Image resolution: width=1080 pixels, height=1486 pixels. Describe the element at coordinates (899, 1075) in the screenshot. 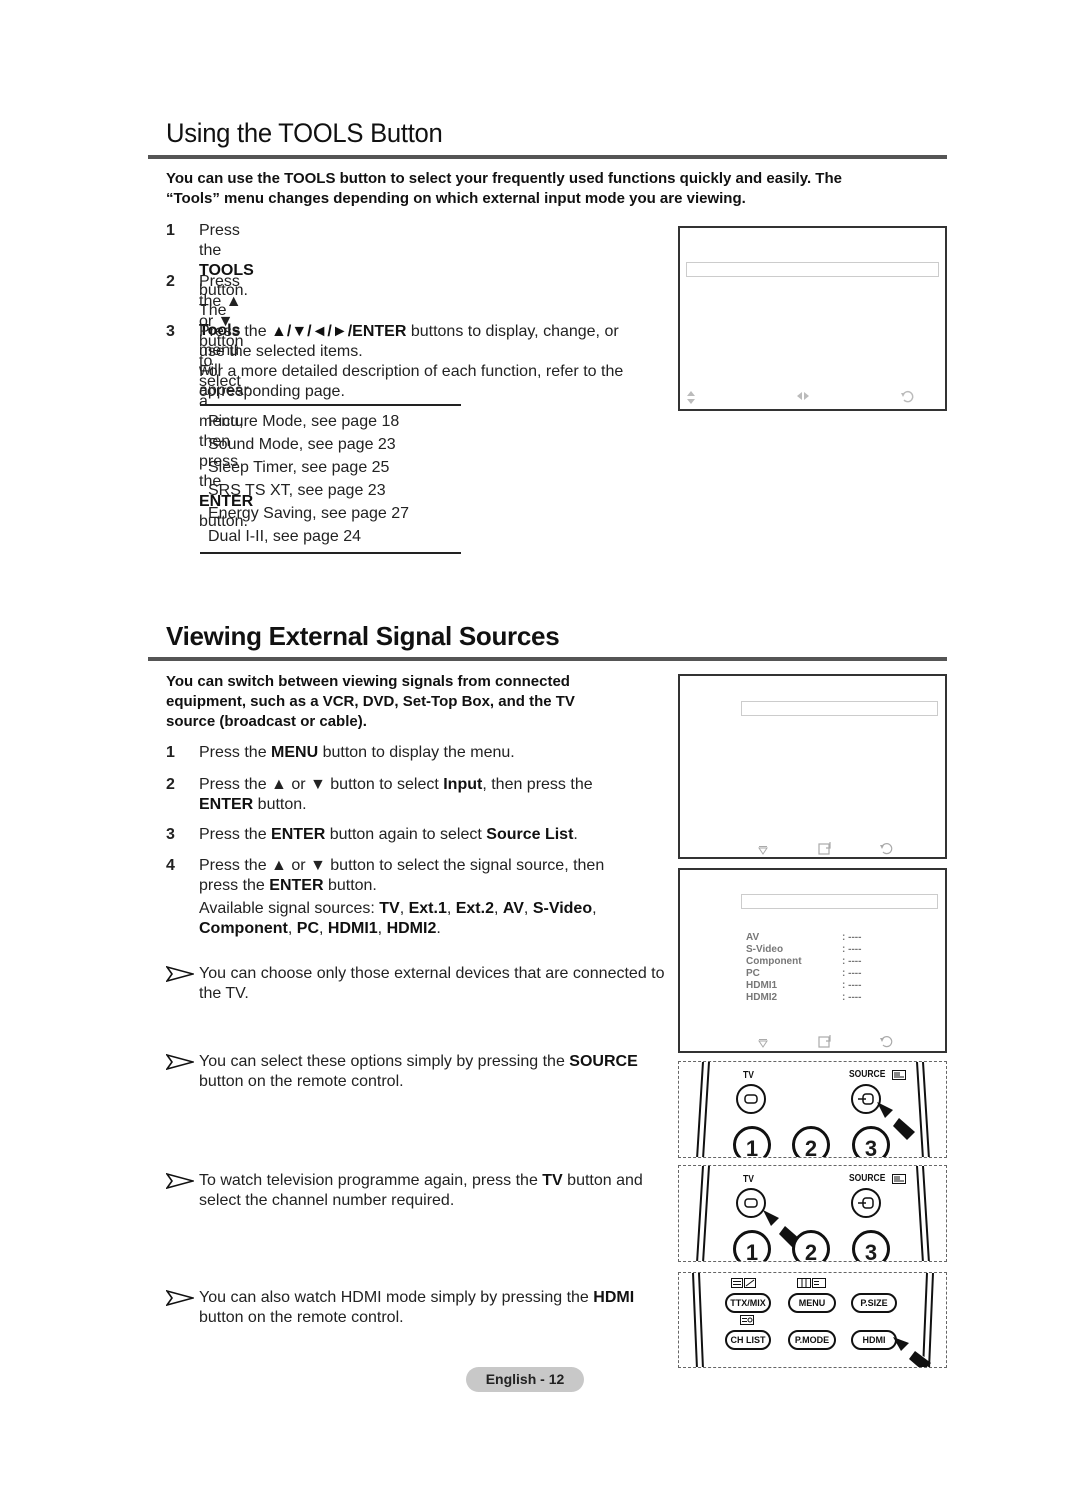

I see `source-list-icon` at that location.